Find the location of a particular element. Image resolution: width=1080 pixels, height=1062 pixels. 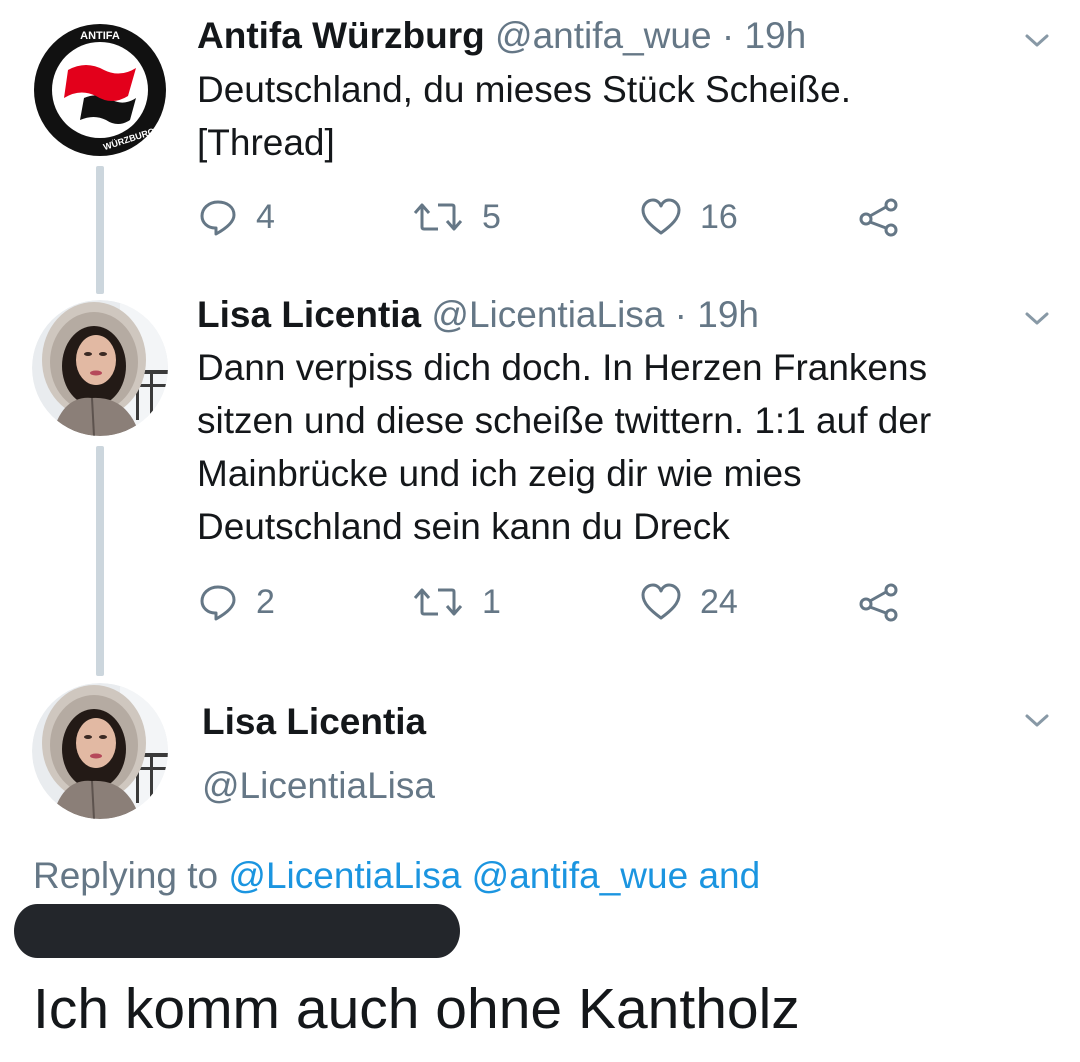

tweet-2-author-name: Lisa Licentia is located at coordinates (309, 314).